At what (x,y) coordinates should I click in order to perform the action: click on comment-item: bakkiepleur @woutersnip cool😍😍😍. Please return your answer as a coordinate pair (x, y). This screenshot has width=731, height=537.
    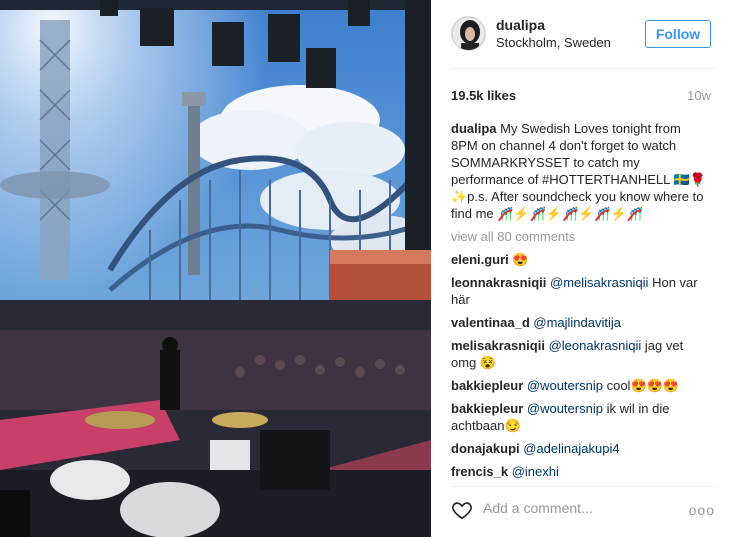
    Looking at the image, I should click on (581, 385).